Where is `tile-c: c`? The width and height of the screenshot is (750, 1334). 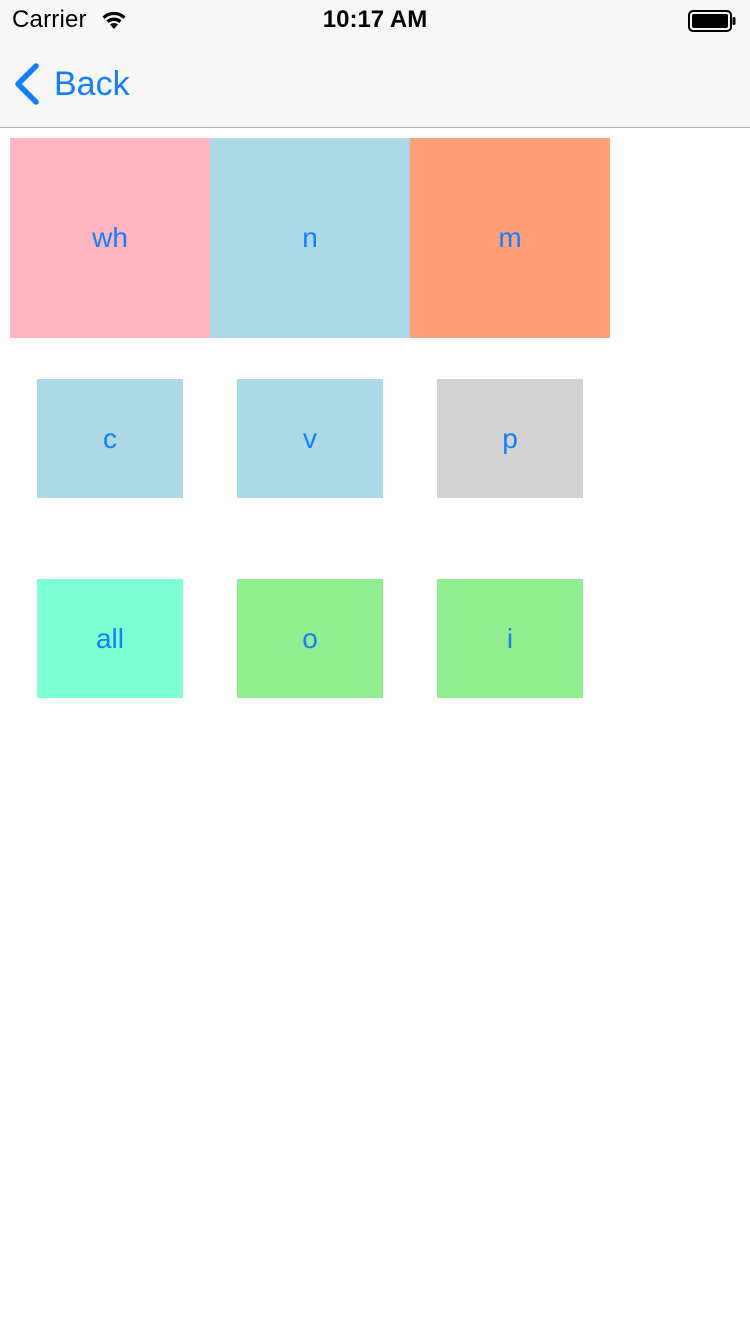
tile-c: c is located at coordinates (110, 438).